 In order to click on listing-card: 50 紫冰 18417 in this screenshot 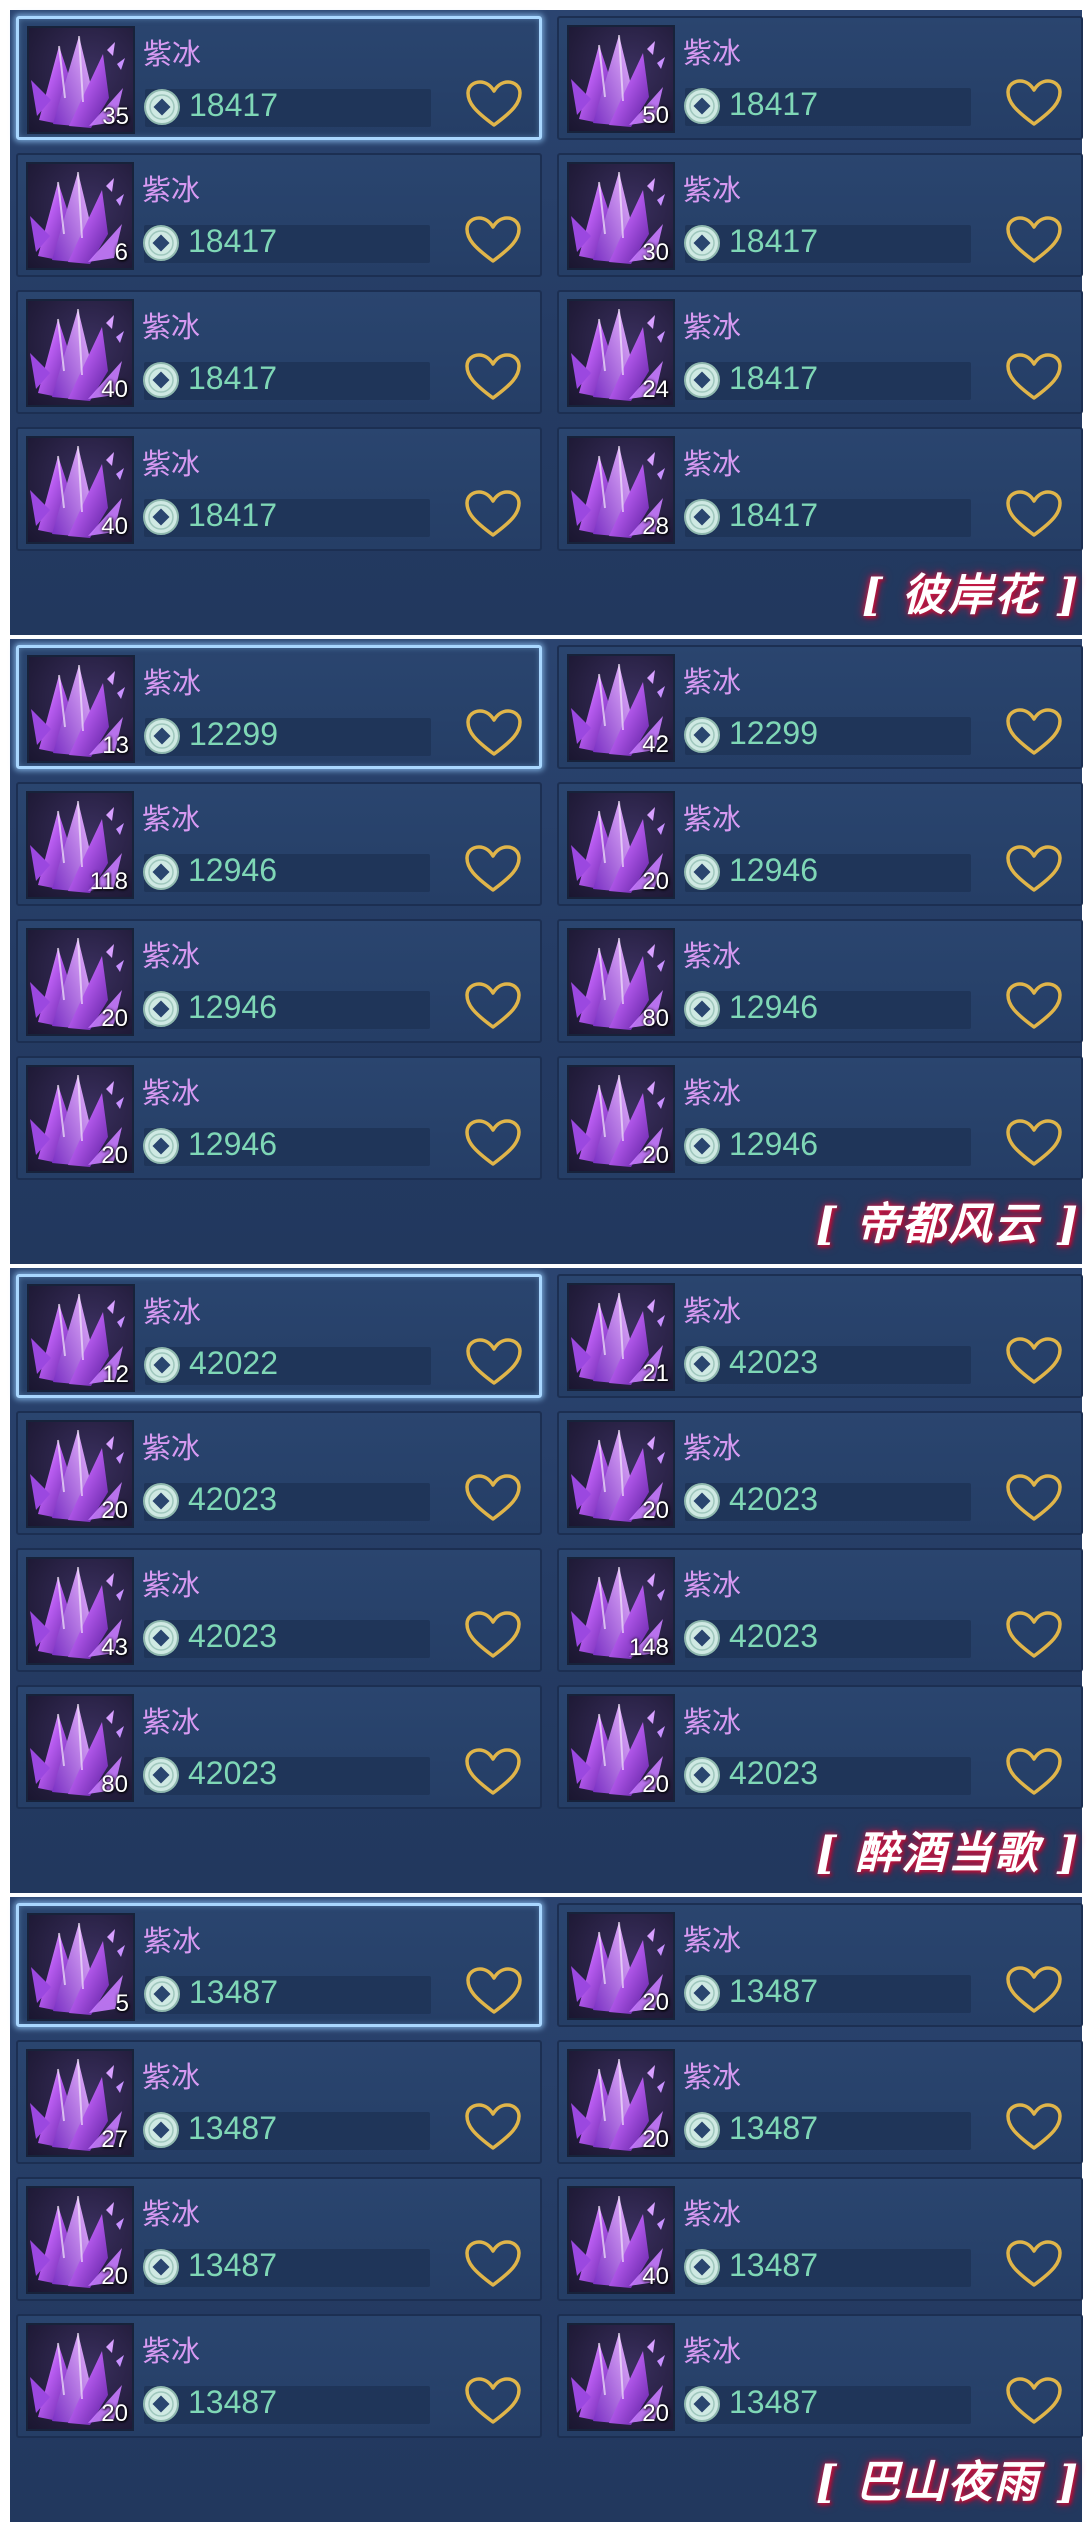, I will do `click(820, 78)`.